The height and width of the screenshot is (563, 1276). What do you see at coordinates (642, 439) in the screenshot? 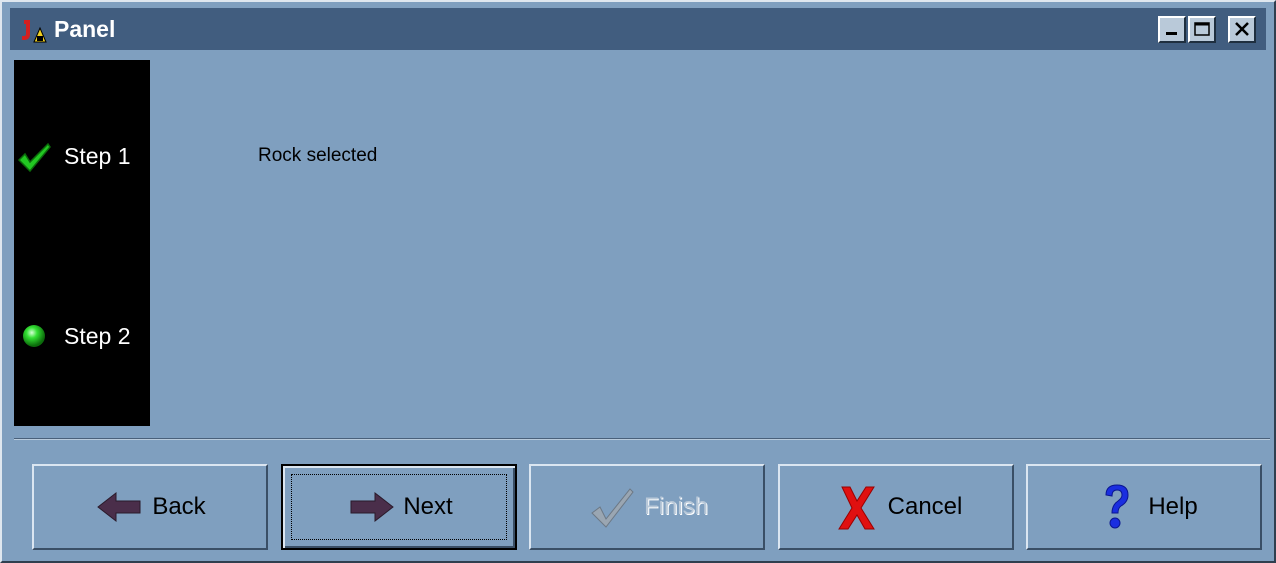
I see `button-separator` at bounding box center [642, 439].